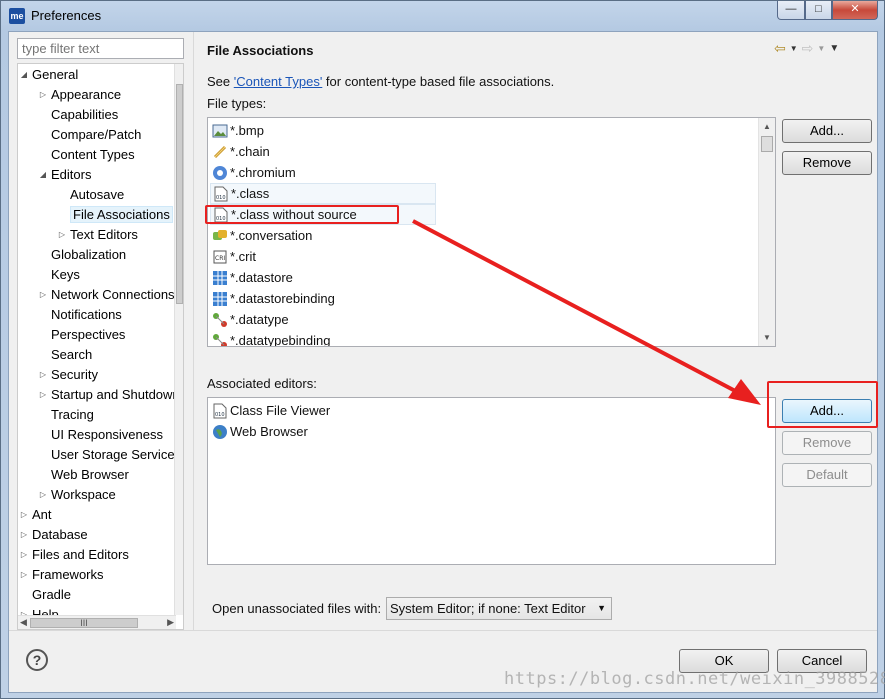 This screenshot has width=885, height=699. Describe the element at coordinates (75, 555) in the screenshot. I see `tree-item: ▷ Files and Editors` at that location.